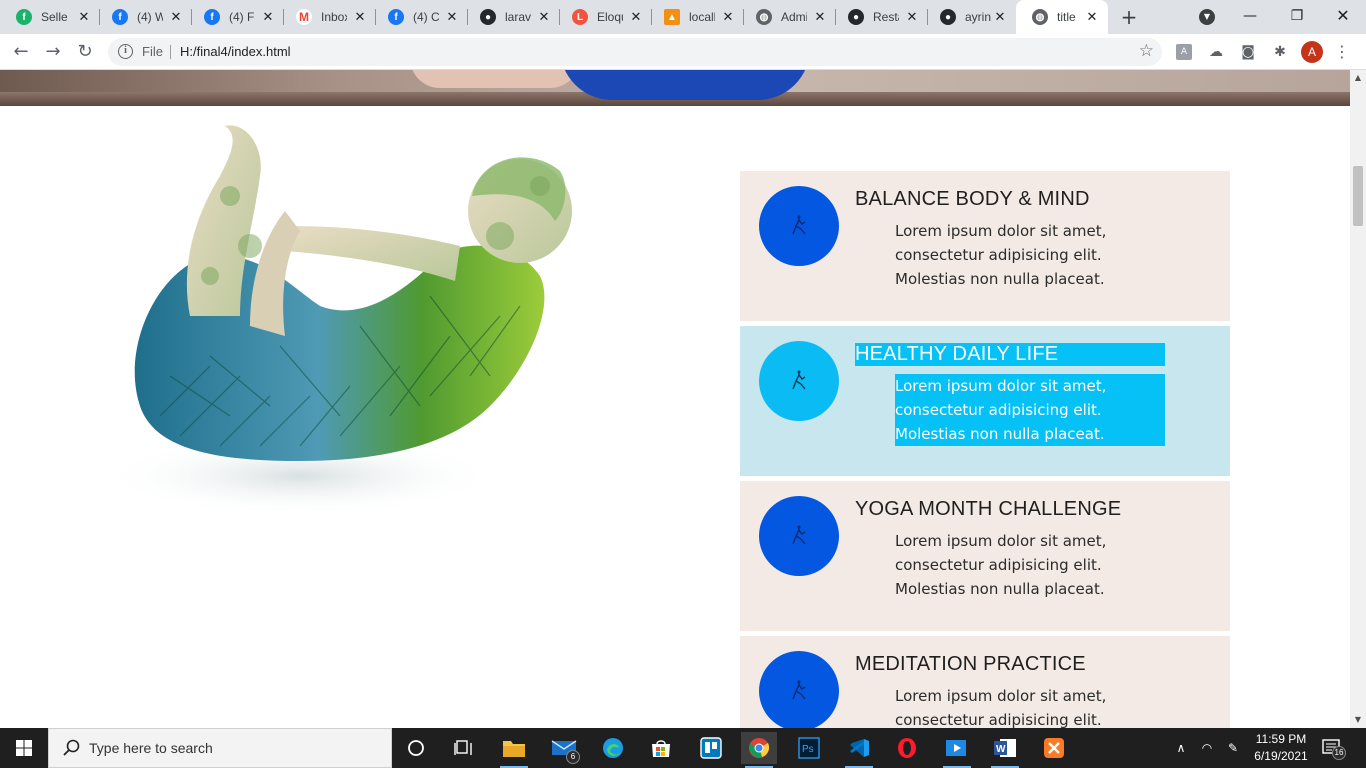  I want to click on tab-facebook-3: f (4) Cl ✕, so click(420, 17).